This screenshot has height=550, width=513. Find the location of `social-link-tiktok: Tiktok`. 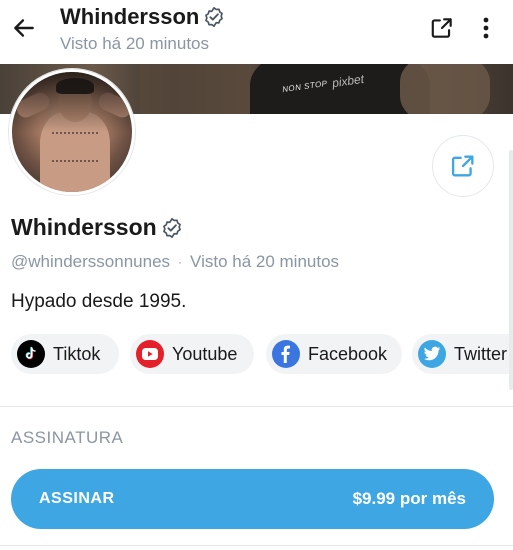

social-link-tiktok: Tiktok is located at coordinates (65, 354).